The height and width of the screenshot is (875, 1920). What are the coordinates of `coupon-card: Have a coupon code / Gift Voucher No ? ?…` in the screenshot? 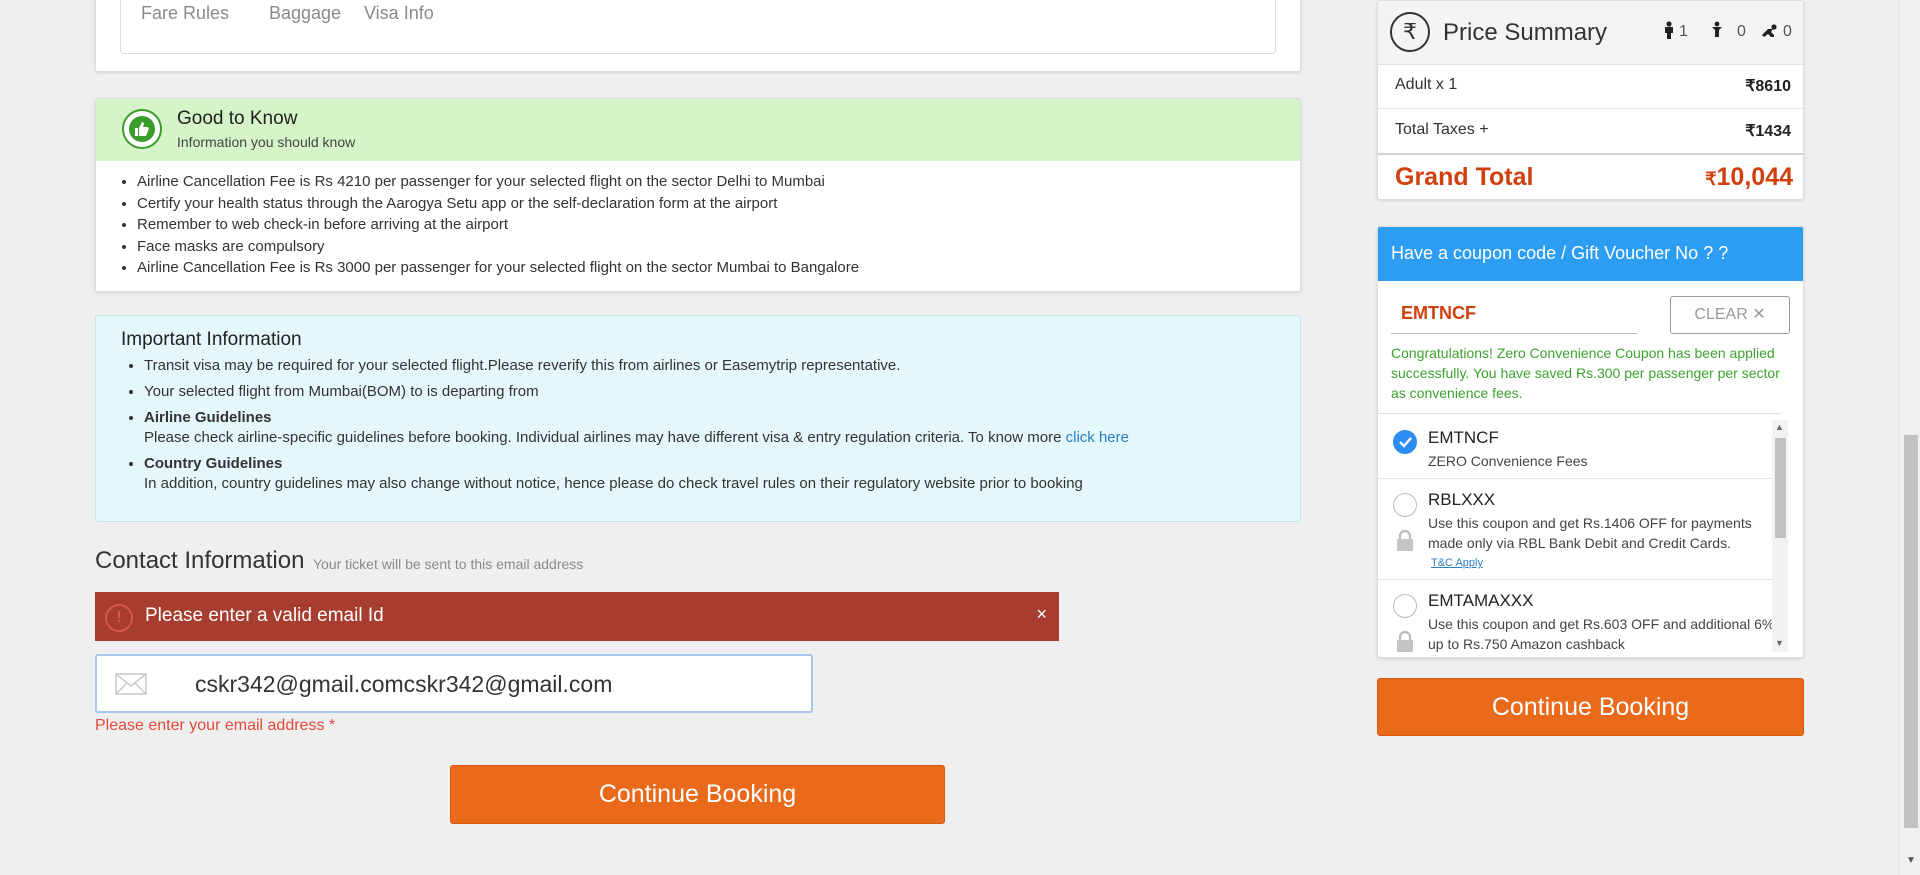 It's located at (1590, 442).